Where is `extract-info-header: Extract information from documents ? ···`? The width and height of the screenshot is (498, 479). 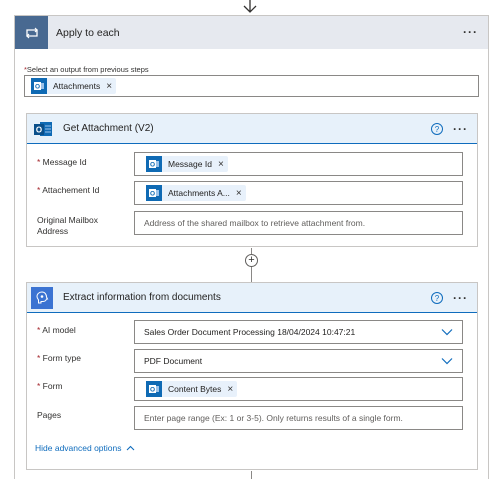 extract-info-header: Extract information from documents ? ··· is located at coordinates (252, 298).